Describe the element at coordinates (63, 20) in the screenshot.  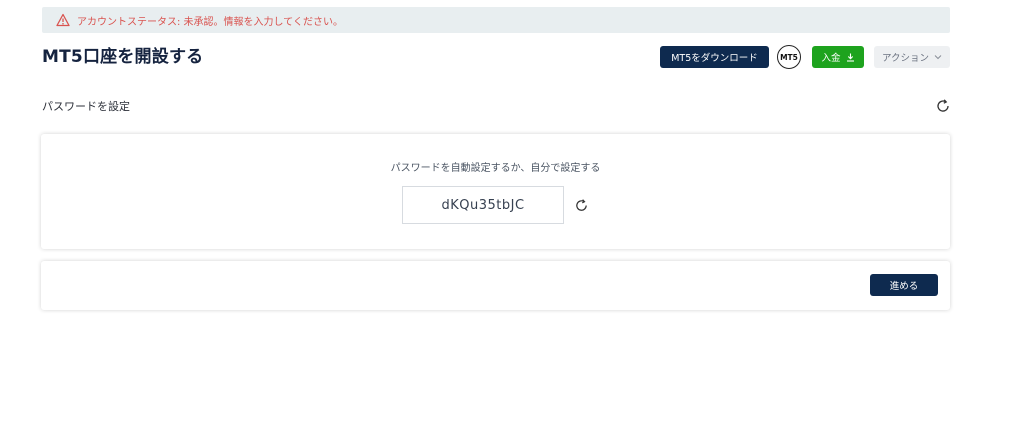
I see `warning-icon` at that location.